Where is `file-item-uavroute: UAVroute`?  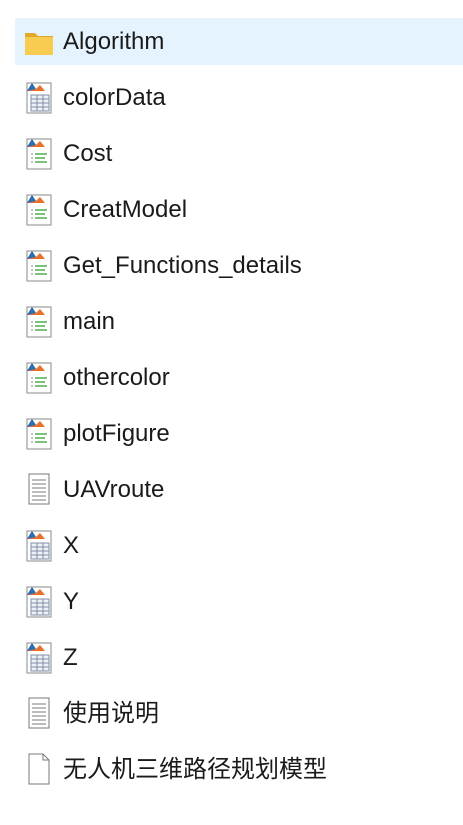
file-item-uavroute: UAVroute is located at coordinates (231, 491).